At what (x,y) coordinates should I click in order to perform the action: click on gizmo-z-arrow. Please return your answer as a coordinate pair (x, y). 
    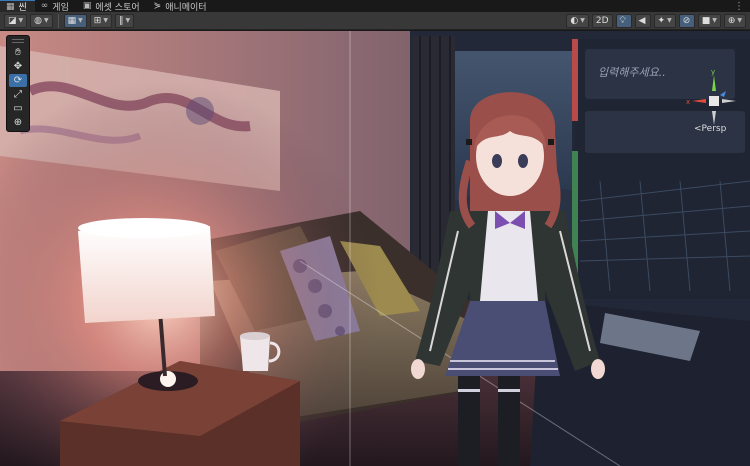
    Looking at the image, I should click on (723, 94).